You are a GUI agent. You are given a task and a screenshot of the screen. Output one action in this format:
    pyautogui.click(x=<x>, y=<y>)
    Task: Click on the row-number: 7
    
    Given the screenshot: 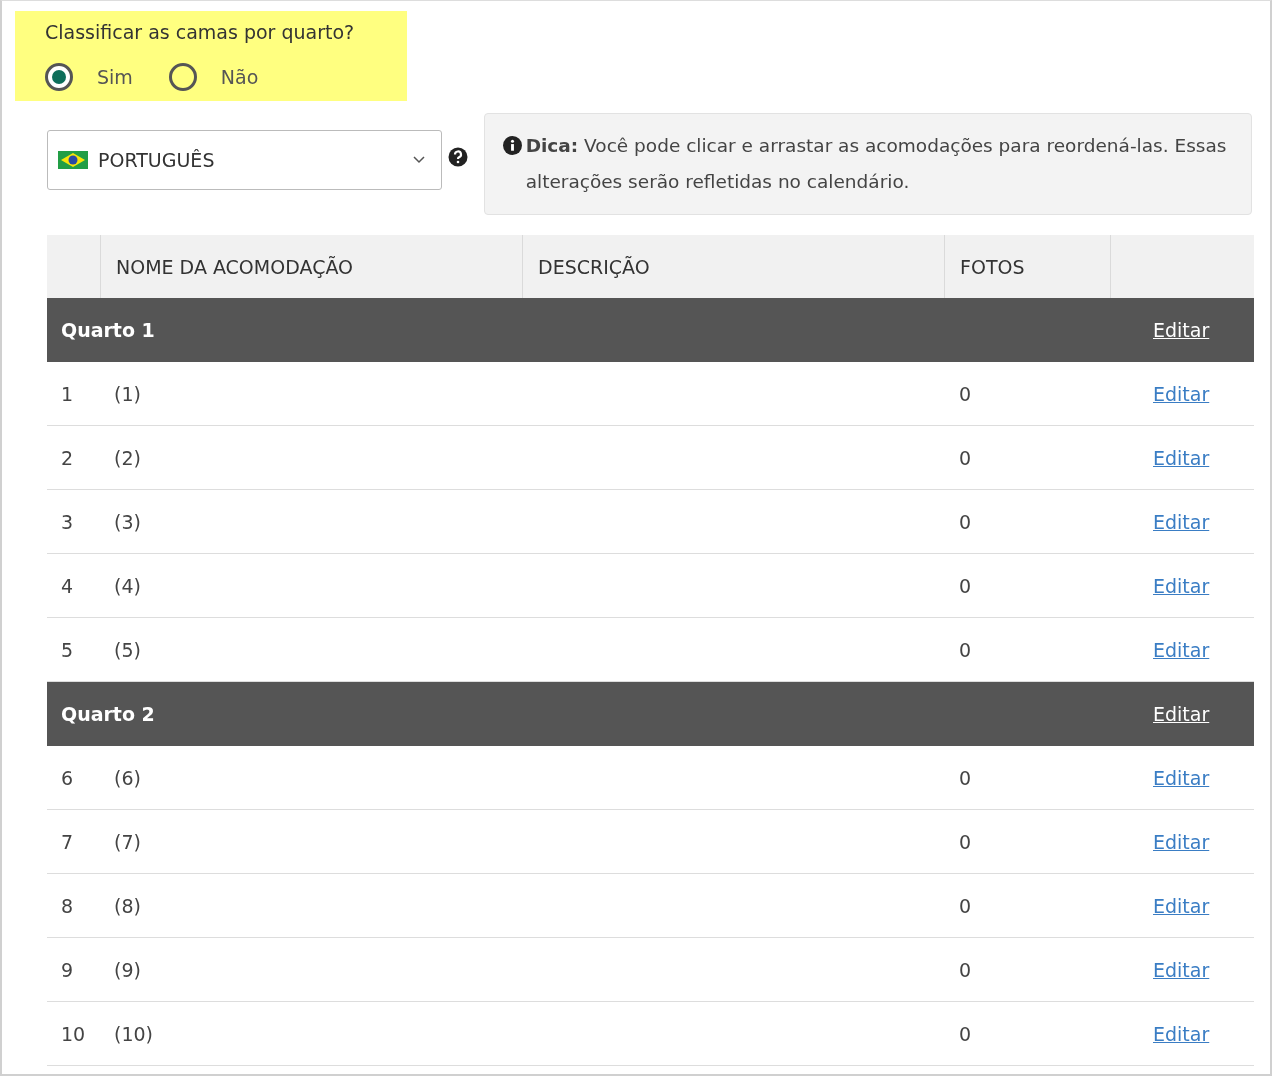 What is the action you would take?
    pyautogui.click(x=67, y=841)
    